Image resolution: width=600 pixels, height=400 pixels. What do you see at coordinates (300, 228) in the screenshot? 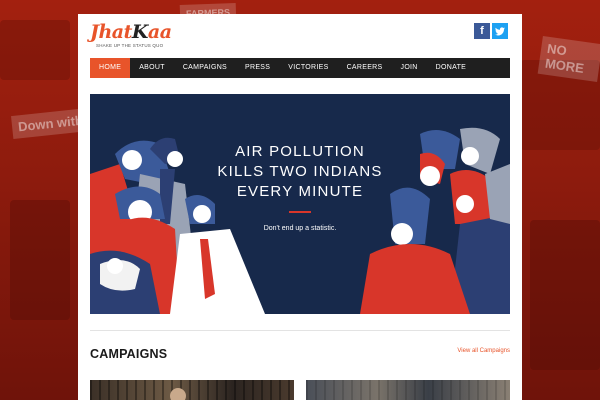
I see `banner-subtext: Don't end up a statistic.` at bounding box center [300, 228].